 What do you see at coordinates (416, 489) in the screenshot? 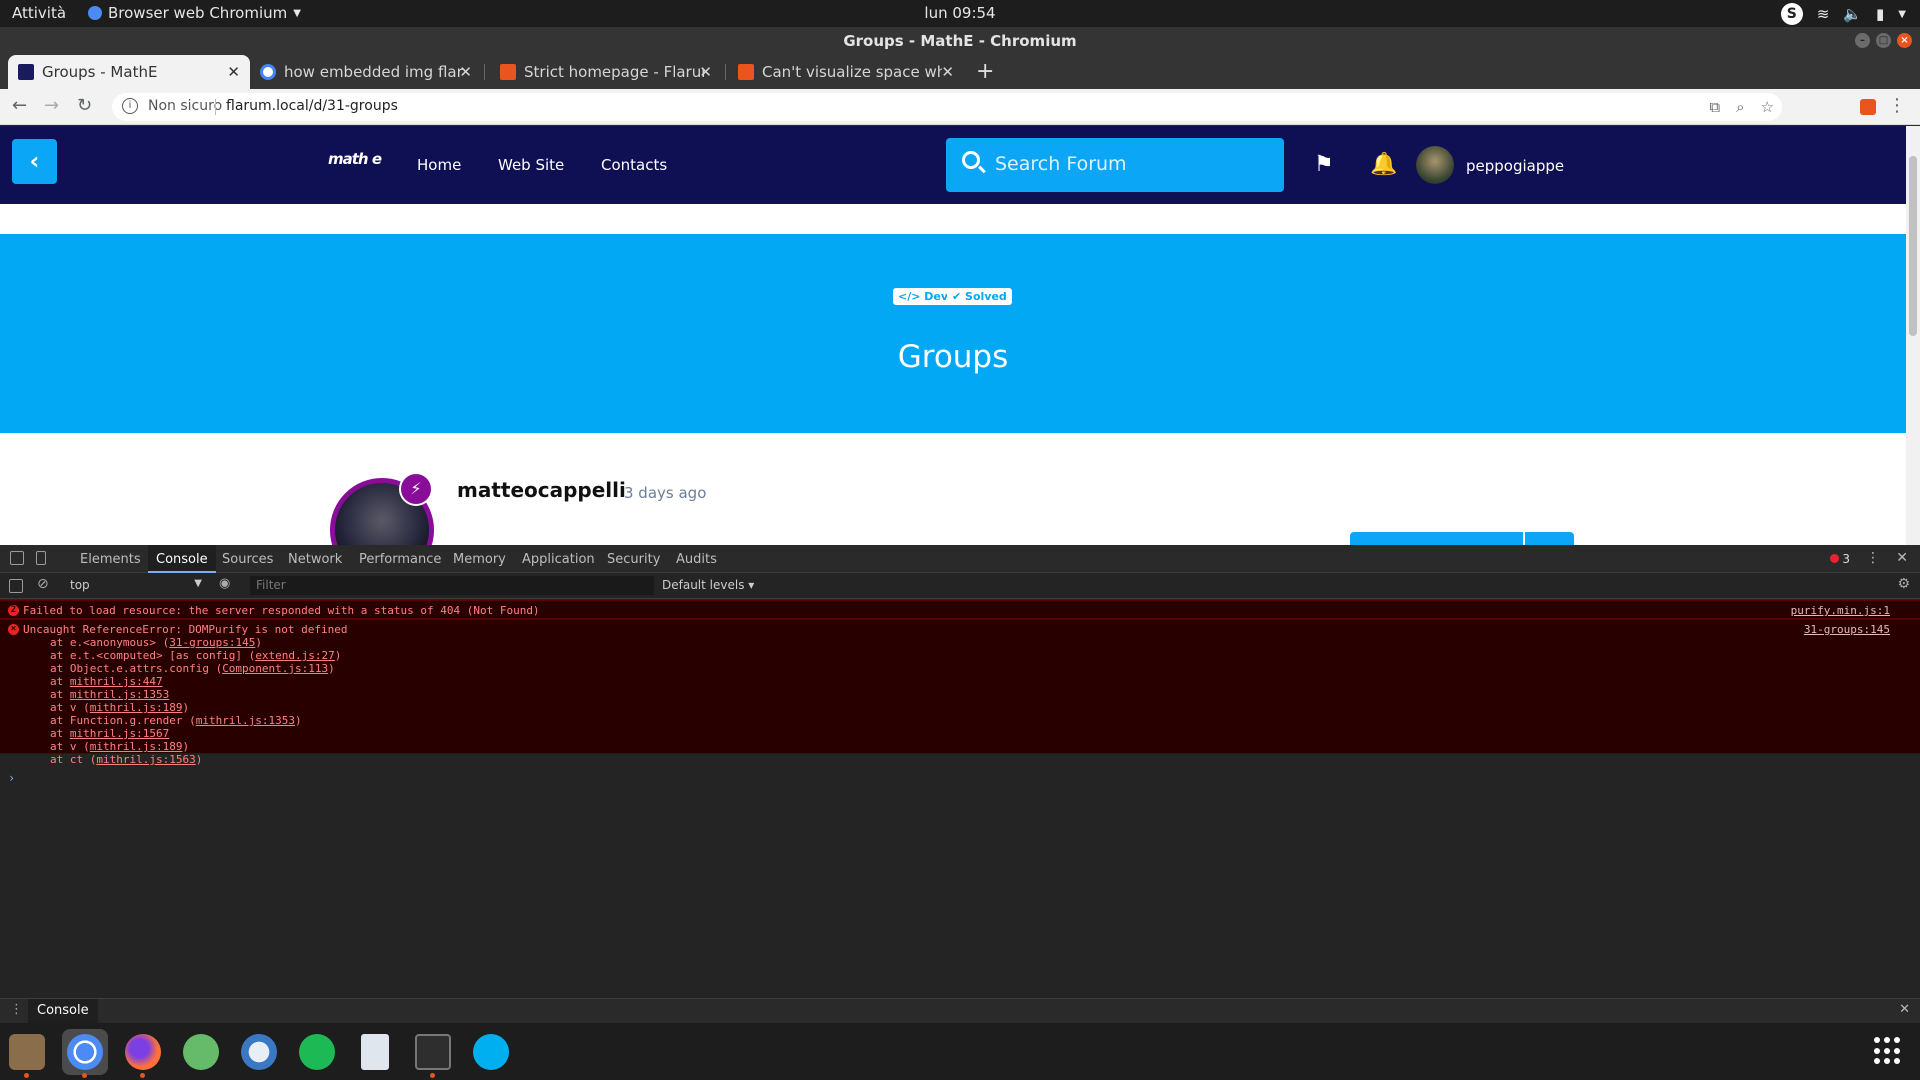
I see `lightning-badge-icon: ⚡` at bounding box center [416, 489].